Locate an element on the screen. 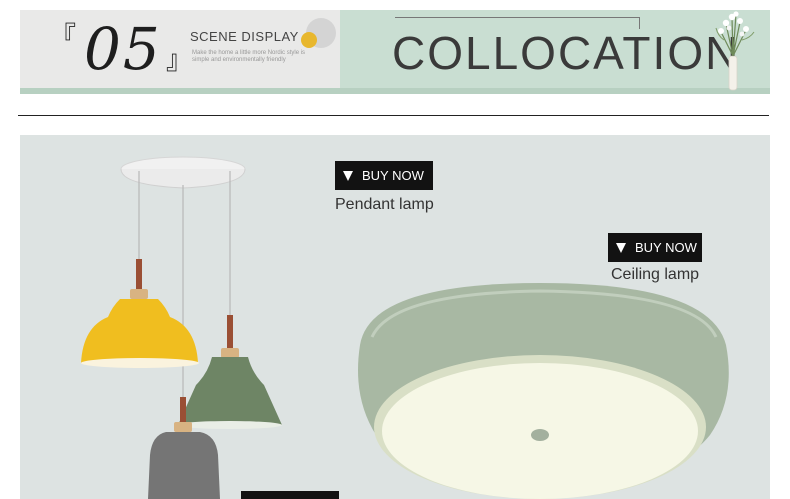 The image size is (790, 499). pendant-lamp-label: Pendant lamp is located at coordinates (384, 204).